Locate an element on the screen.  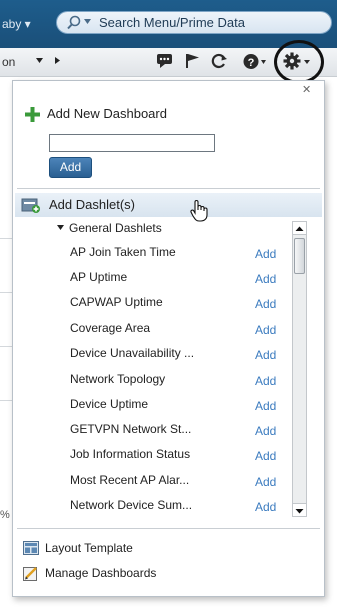
search-input is located at coordinates (213, 22).